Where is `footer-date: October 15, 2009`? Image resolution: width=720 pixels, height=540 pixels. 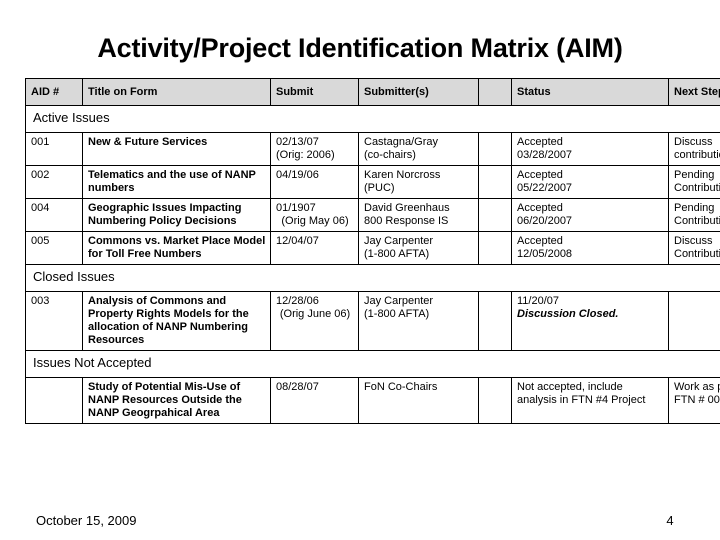 footer-date: October 15, 2009 is located at coordinates (86, 520).